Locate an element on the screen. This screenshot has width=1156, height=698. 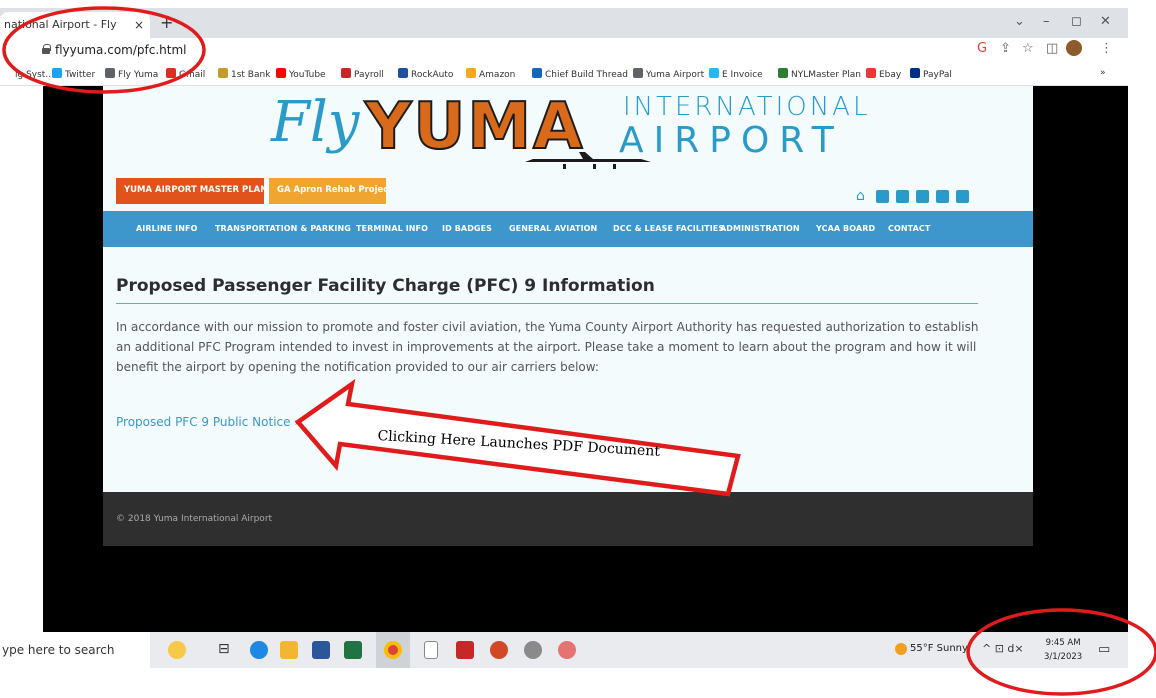
tv-icon is located at coordinates (902, 196).